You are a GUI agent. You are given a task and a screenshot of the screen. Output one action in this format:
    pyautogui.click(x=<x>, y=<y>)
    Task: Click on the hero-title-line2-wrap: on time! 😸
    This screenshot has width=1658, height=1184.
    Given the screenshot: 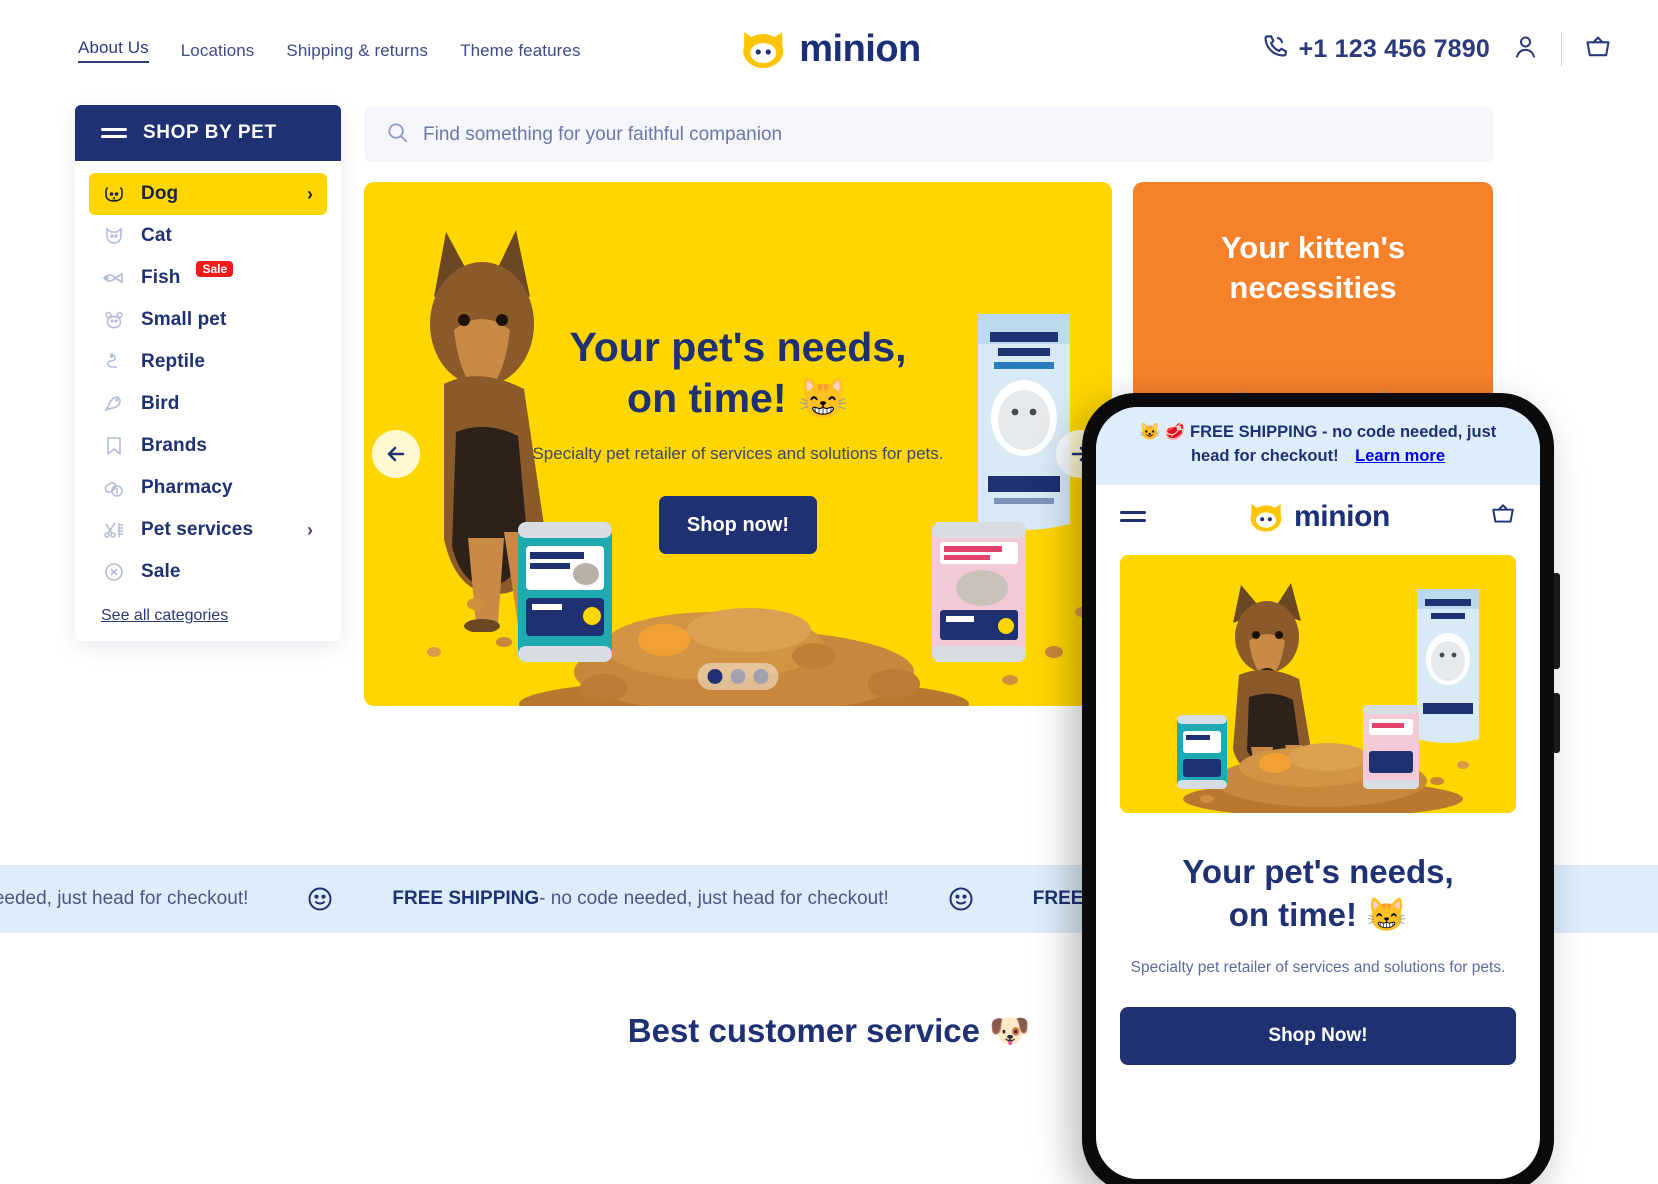 What is the action you would take?
    pyautogui.click(x=738, y=398)
    